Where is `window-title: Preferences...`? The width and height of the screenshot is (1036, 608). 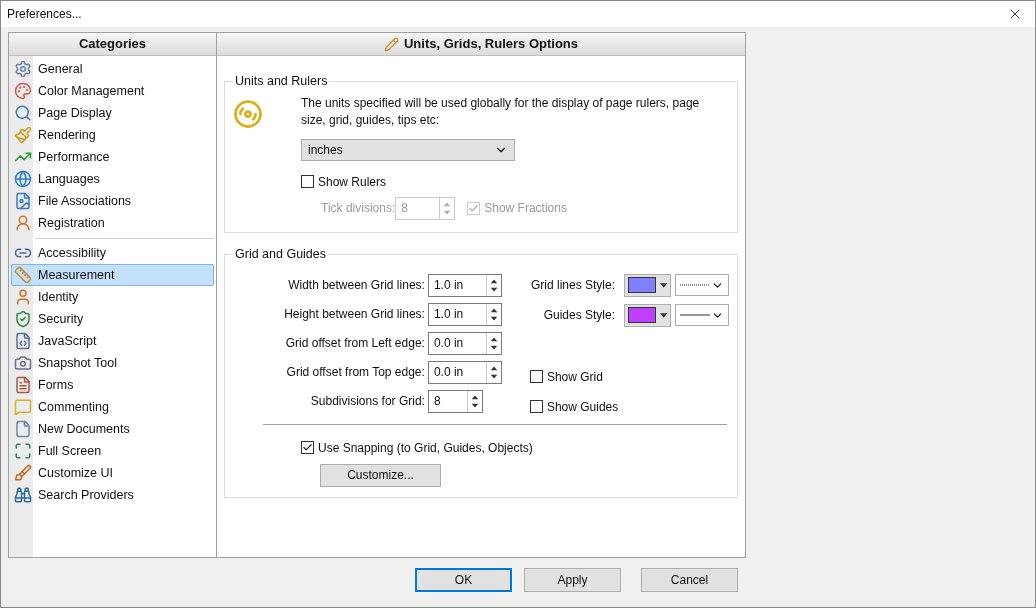
window-title: Preferences... is located at coordinates (44, 14).